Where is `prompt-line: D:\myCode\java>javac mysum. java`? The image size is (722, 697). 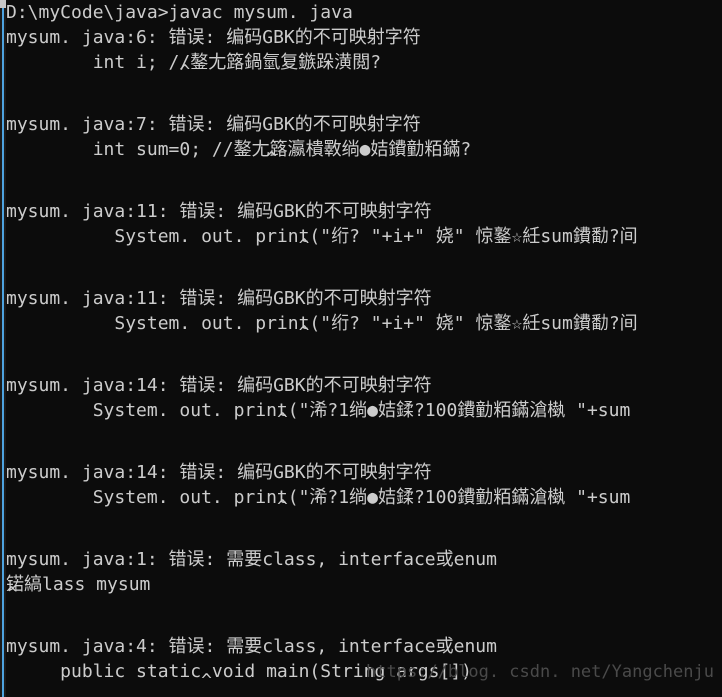 prompt-line: D:\myCode\java>javac mysum. java is located at coordinates (179, 12).